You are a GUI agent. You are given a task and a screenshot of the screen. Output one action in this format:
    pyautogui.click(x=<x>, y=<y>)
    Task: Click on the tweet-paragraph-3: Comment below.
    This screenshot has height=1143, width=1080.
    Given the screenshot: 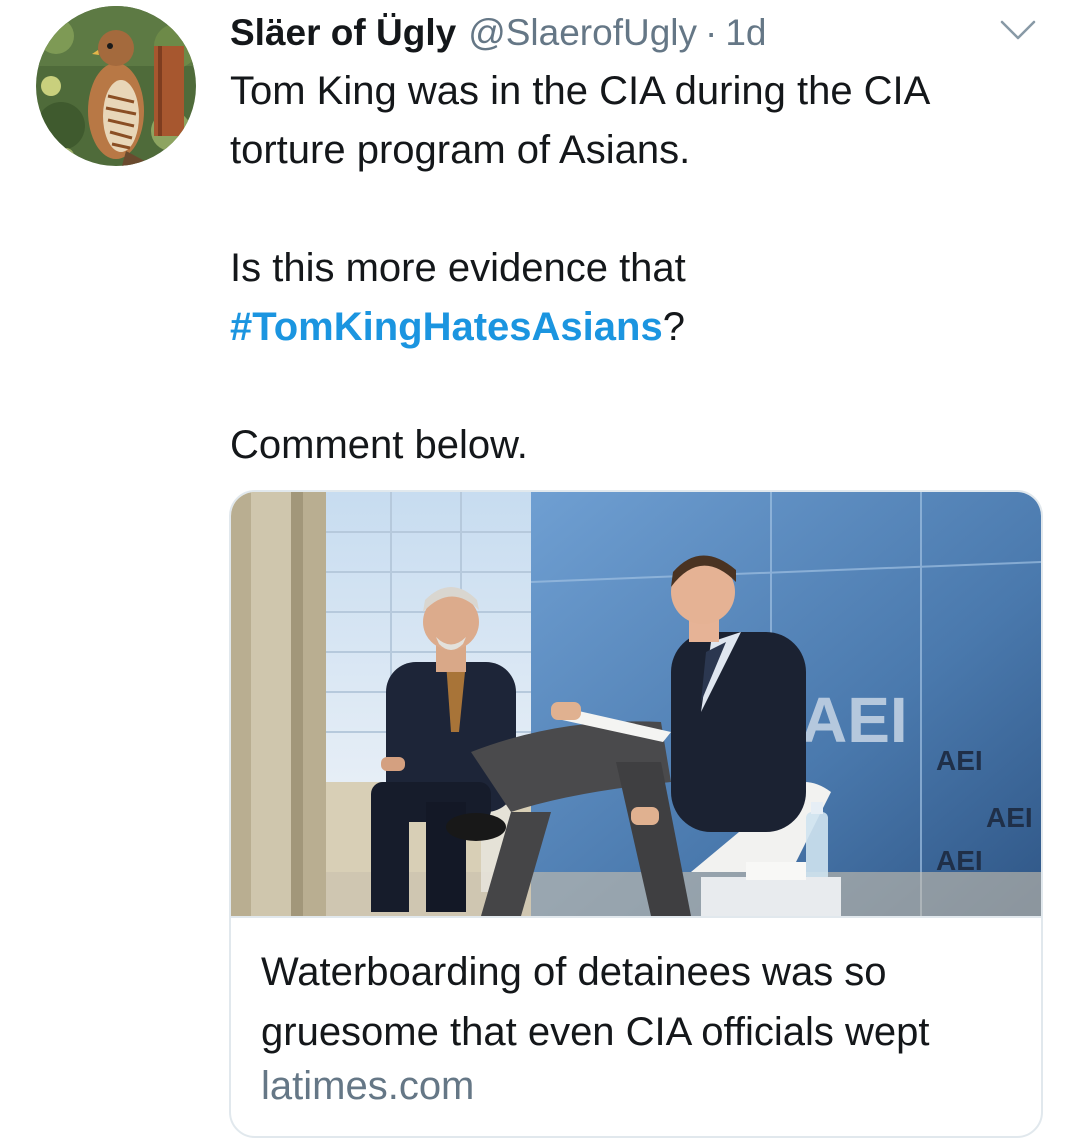 What is the action you would take?
    pyautogui.click(x=379, y=445)
    